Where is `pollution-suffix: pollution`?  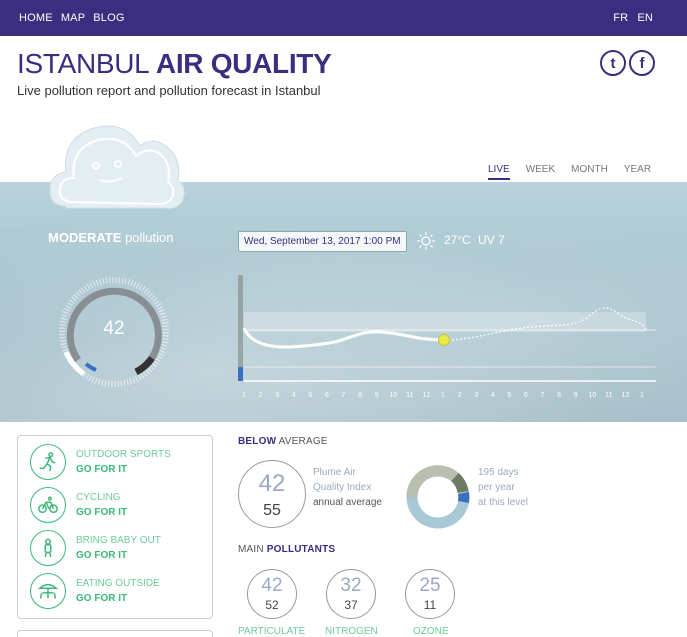 pollution-suffix: pollution is located at coordinates (149, 237).